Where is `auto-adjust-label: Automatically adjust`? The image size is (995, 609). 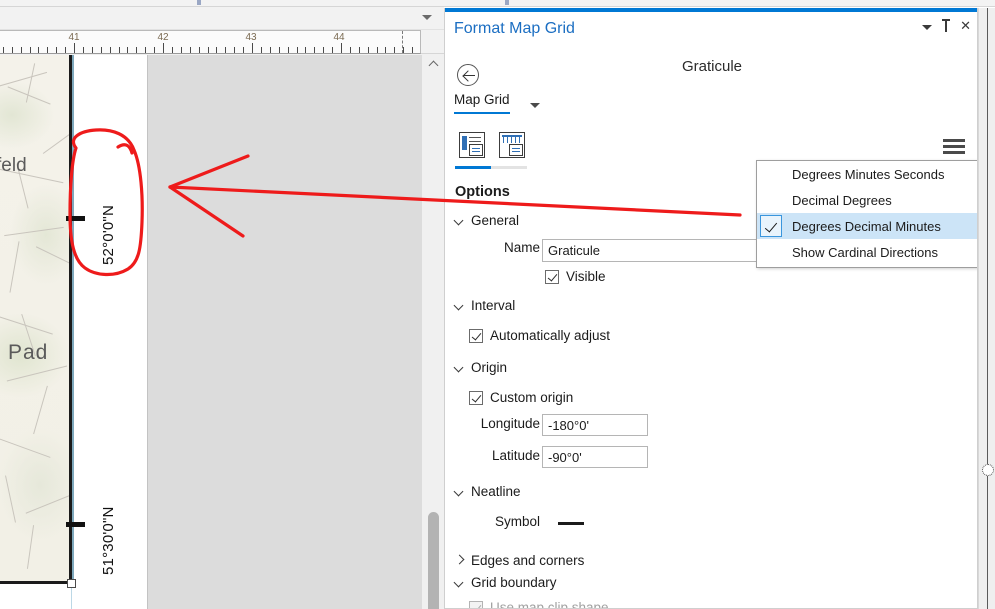
auto-adjust-label: Automatically adjust is located at coordinates (550, 335).